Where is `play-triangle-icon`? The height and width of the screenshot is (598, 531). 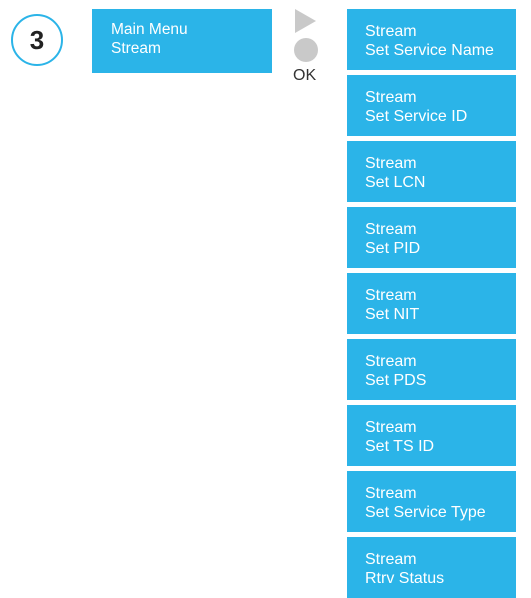 play-triangle-icon is located at coordinates (305, 21).